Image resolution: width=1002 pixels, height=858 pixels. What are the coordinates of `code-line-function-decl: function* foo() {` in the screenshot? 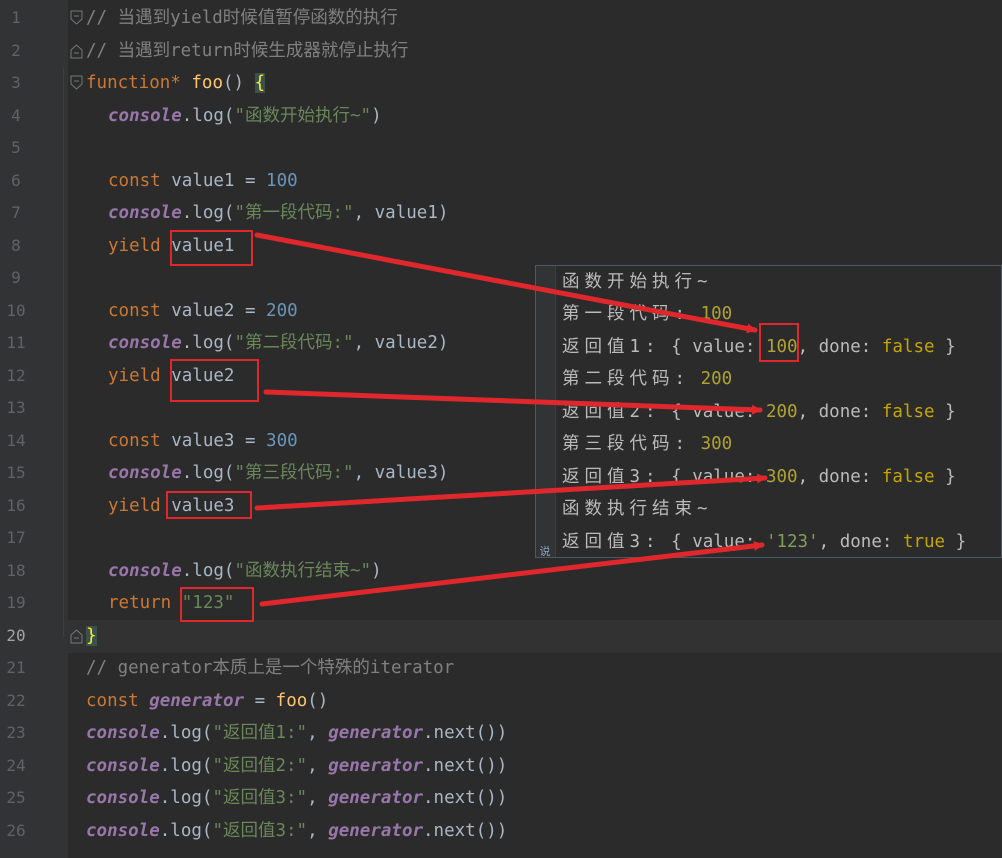 It's located at (176, 83).